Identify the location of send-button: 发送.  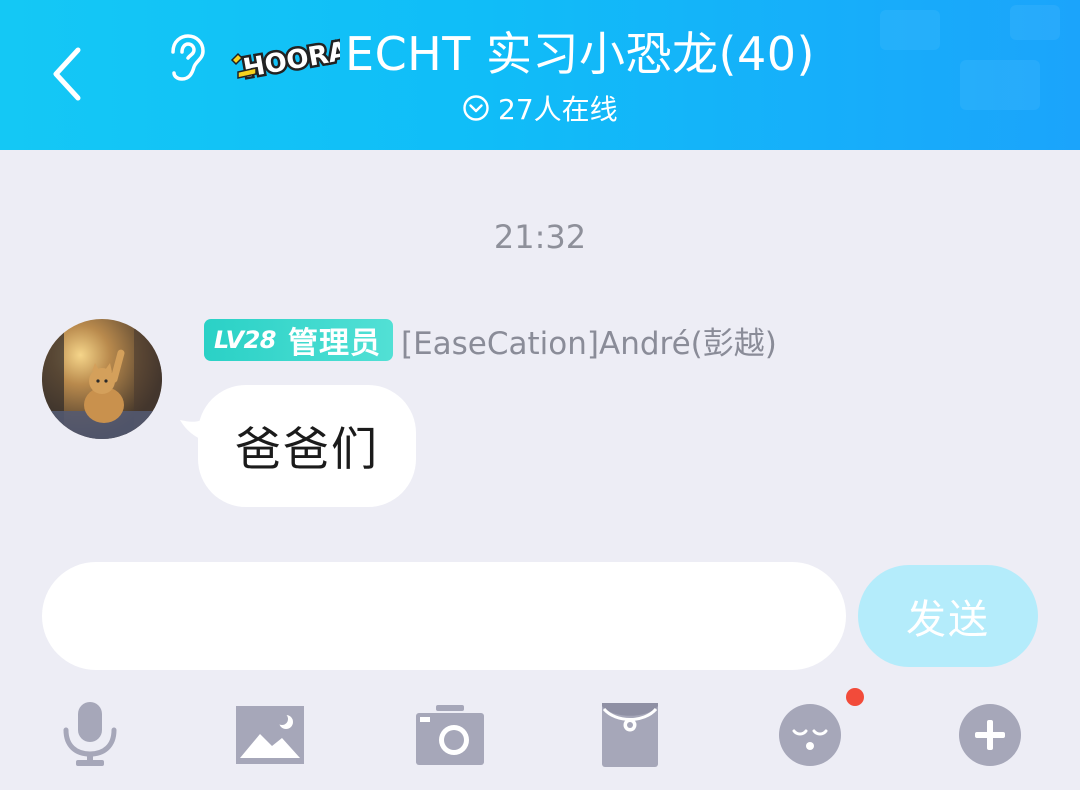
(948, 616).